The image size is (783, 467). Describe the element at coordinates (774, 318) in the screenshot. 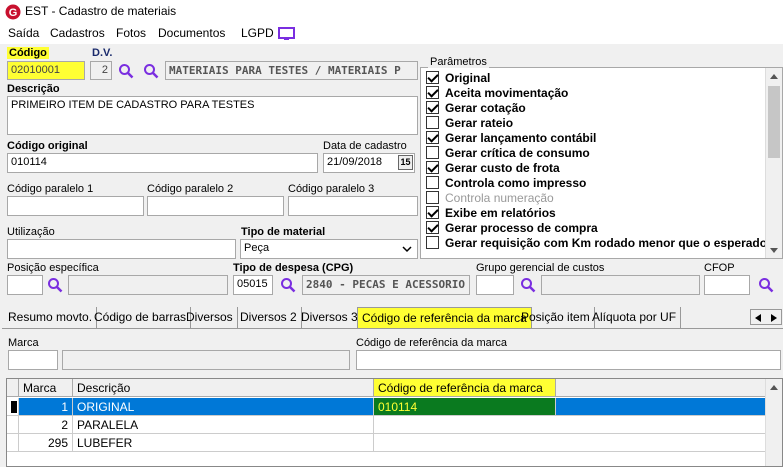

I see `chevron-right-icon` at that location.